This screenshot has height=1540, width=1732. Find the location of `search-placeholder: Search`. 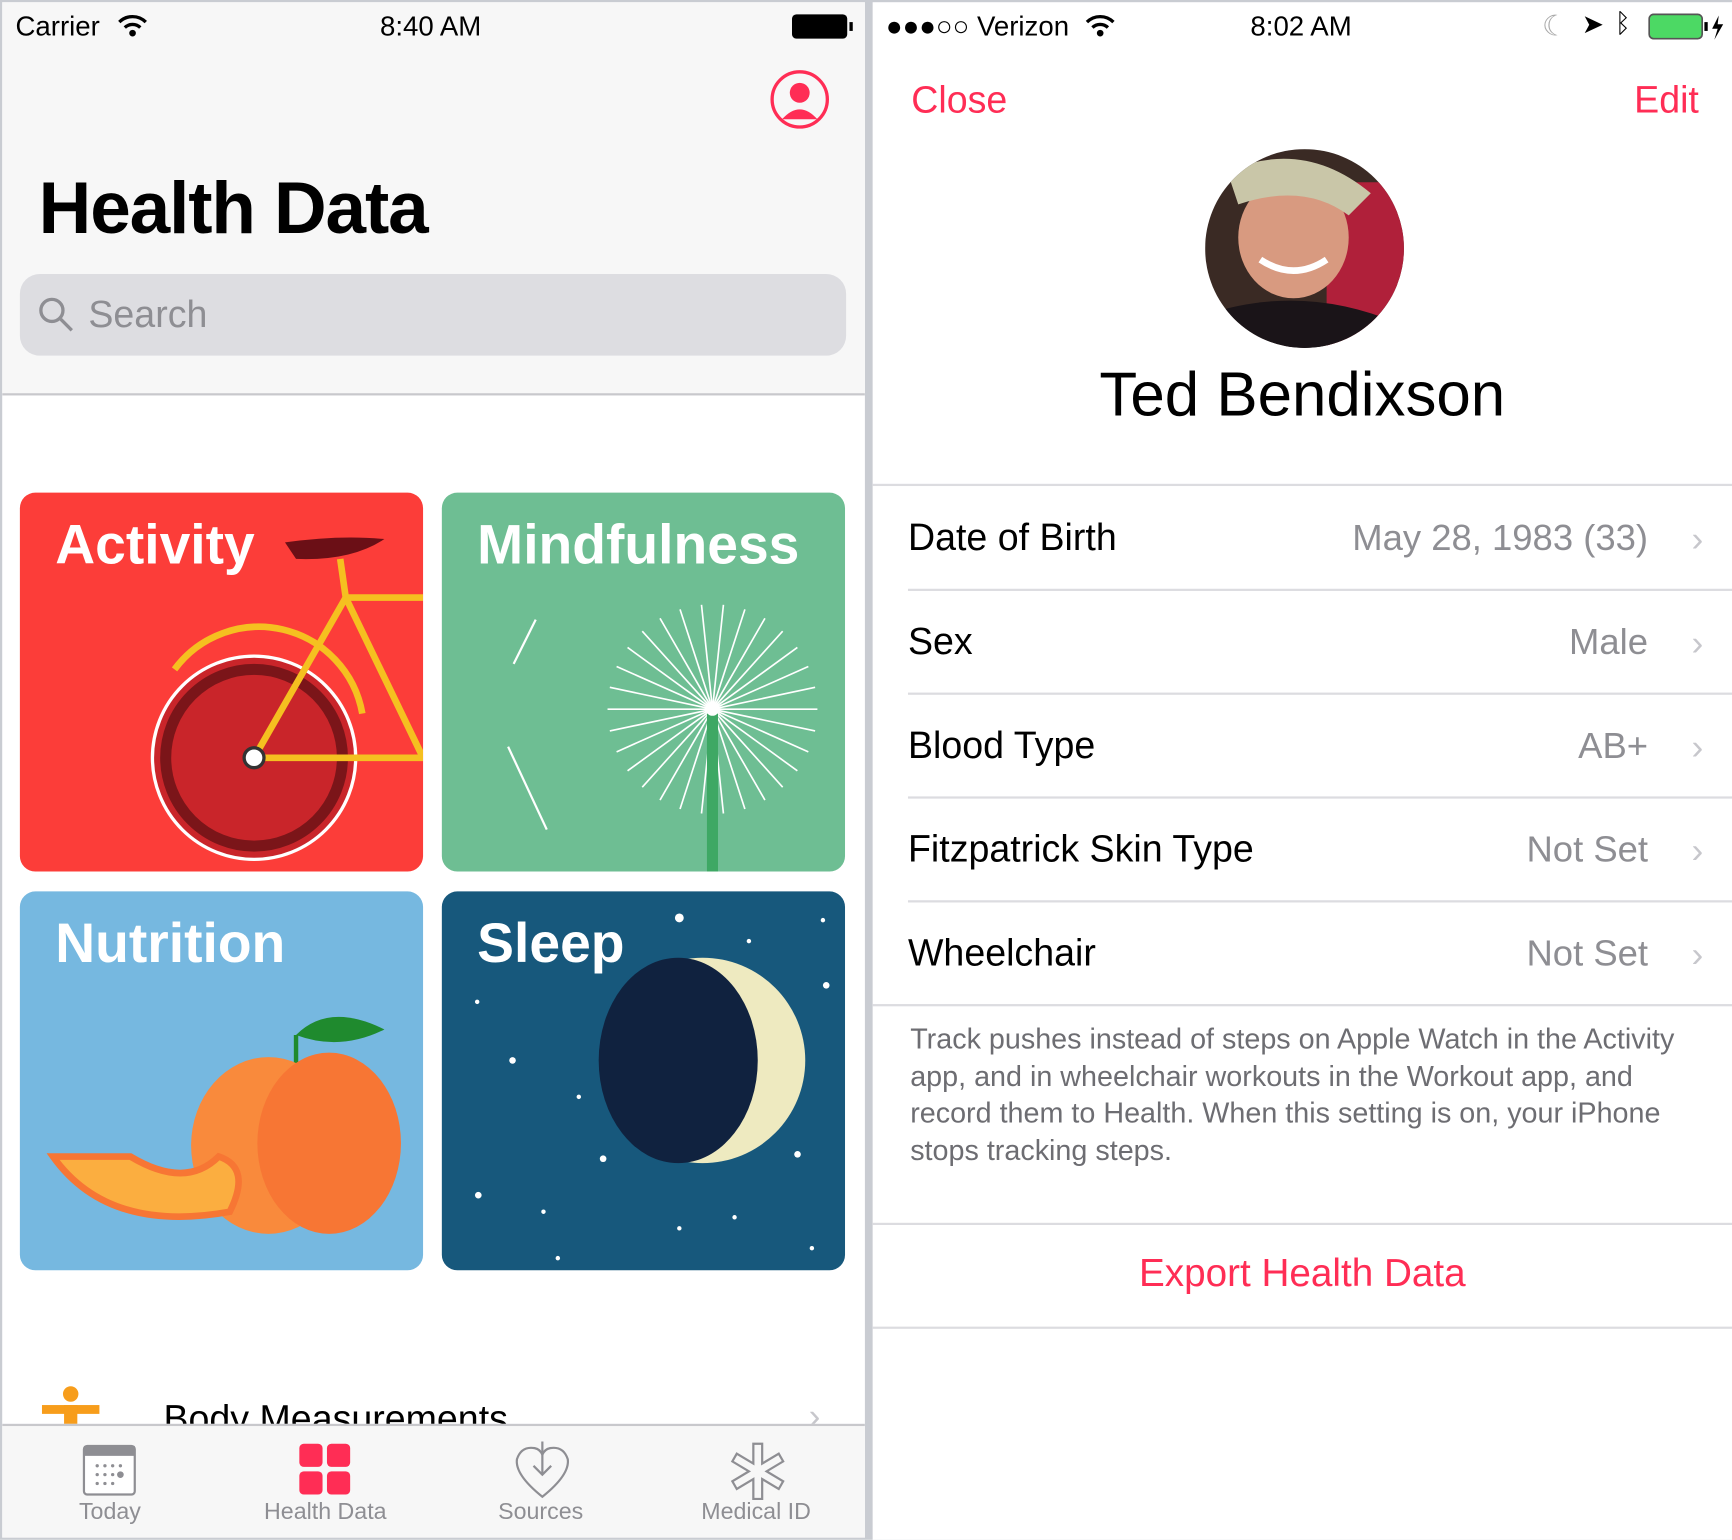

search-placeholder: Search is located at coordinates (148, 314).